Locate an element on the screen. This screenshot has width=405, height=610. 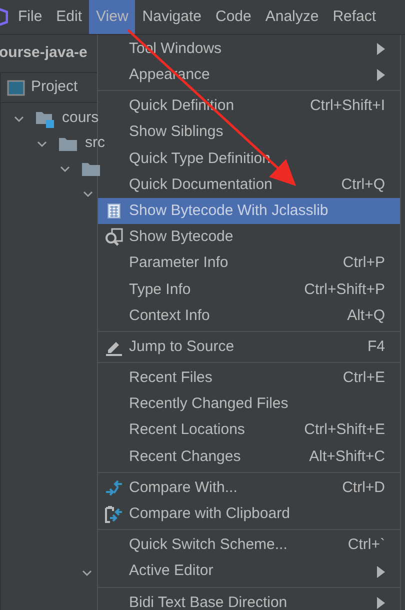
shortcut-label: Ctrl+Shift+E is located at coordinates (344, 430).